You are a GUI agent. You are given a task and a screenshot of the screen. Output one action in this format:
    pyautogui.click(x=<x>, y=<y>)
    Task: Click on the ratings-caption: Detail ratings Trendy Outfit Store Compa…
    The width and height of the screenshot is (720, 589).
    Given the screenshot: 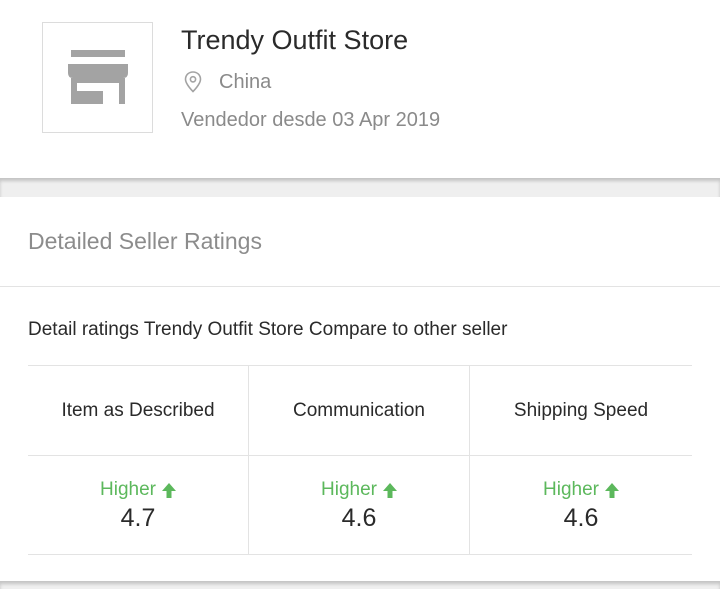 What is the action you would take?
    pyautogui.click(x=268, y=329)
    